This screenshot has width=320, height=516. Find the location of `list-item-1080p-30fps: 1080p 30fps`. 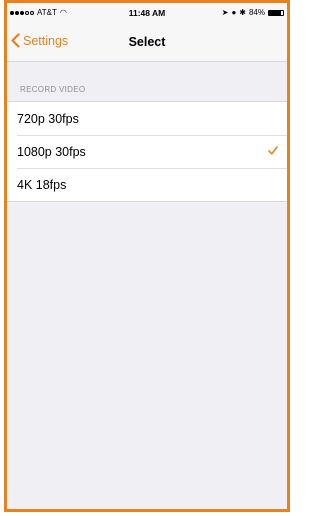

list-item-1080p-30fps: 1080p 30fps is located at coordinates (147, 151).